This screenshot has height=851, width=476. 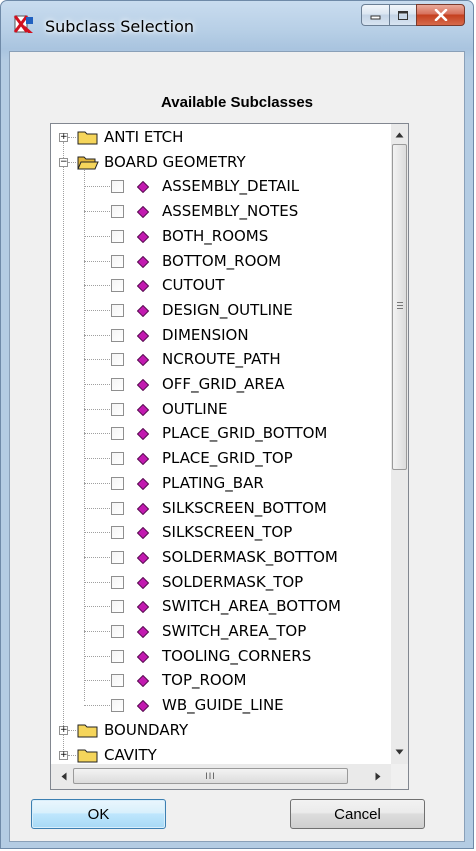 What do you see at coordinates (214, 606) in the screenshot?
I see `subclass-item: SWITCH_AREA_BOTTOM` at bounding box center [214, 606].